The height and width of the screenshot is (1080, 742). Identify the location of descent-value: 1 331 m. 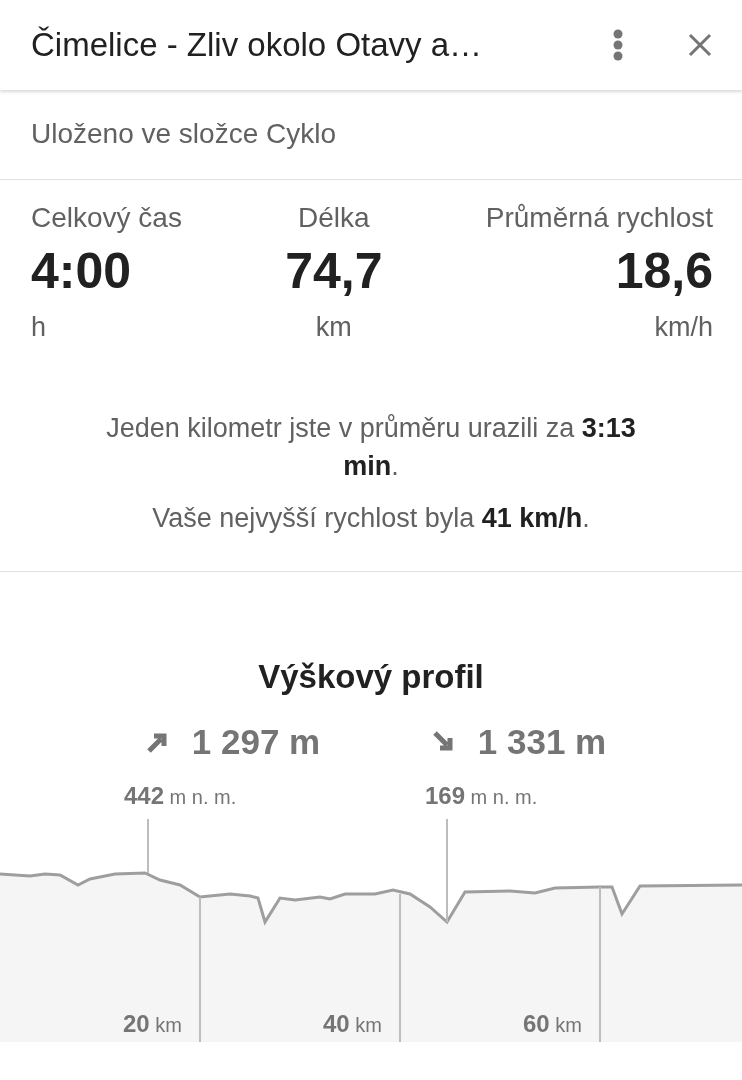
(542, 742).